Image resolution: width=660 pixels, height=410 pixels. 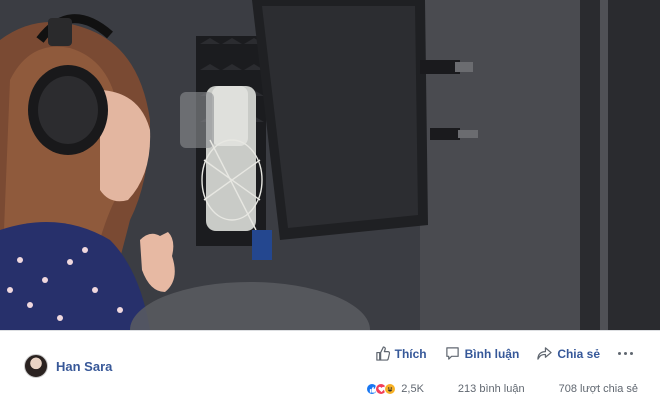 I want to click on comment-icon, so click(x=452, y=353).